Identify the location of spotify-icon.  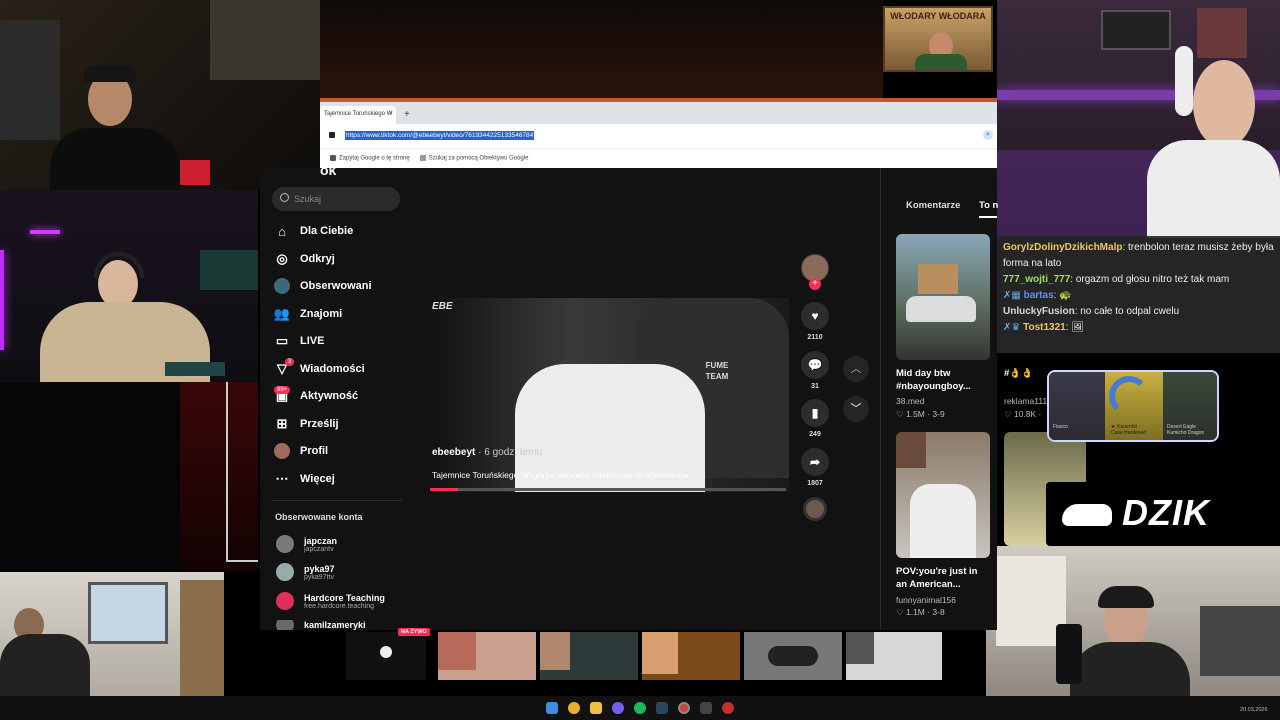
(640, 708).